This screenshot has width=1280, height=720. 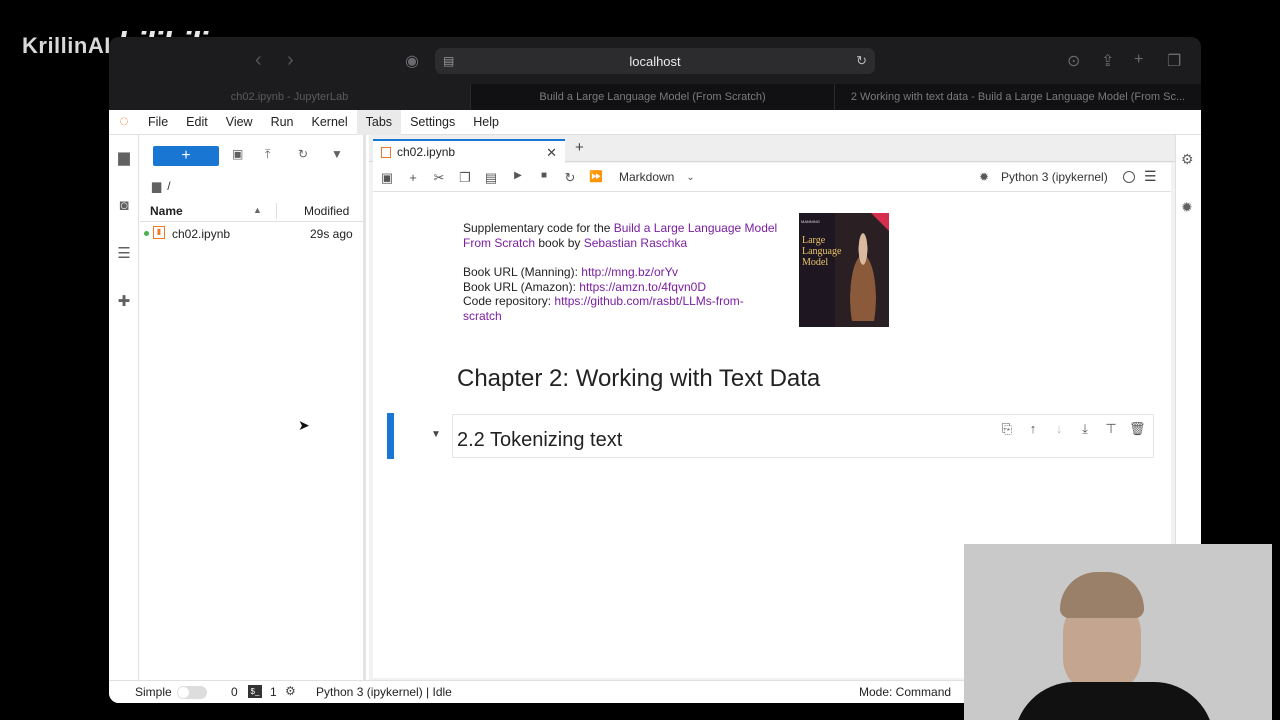 I want to click on menu-kernel: Kernel, so click(x=330, y=122).